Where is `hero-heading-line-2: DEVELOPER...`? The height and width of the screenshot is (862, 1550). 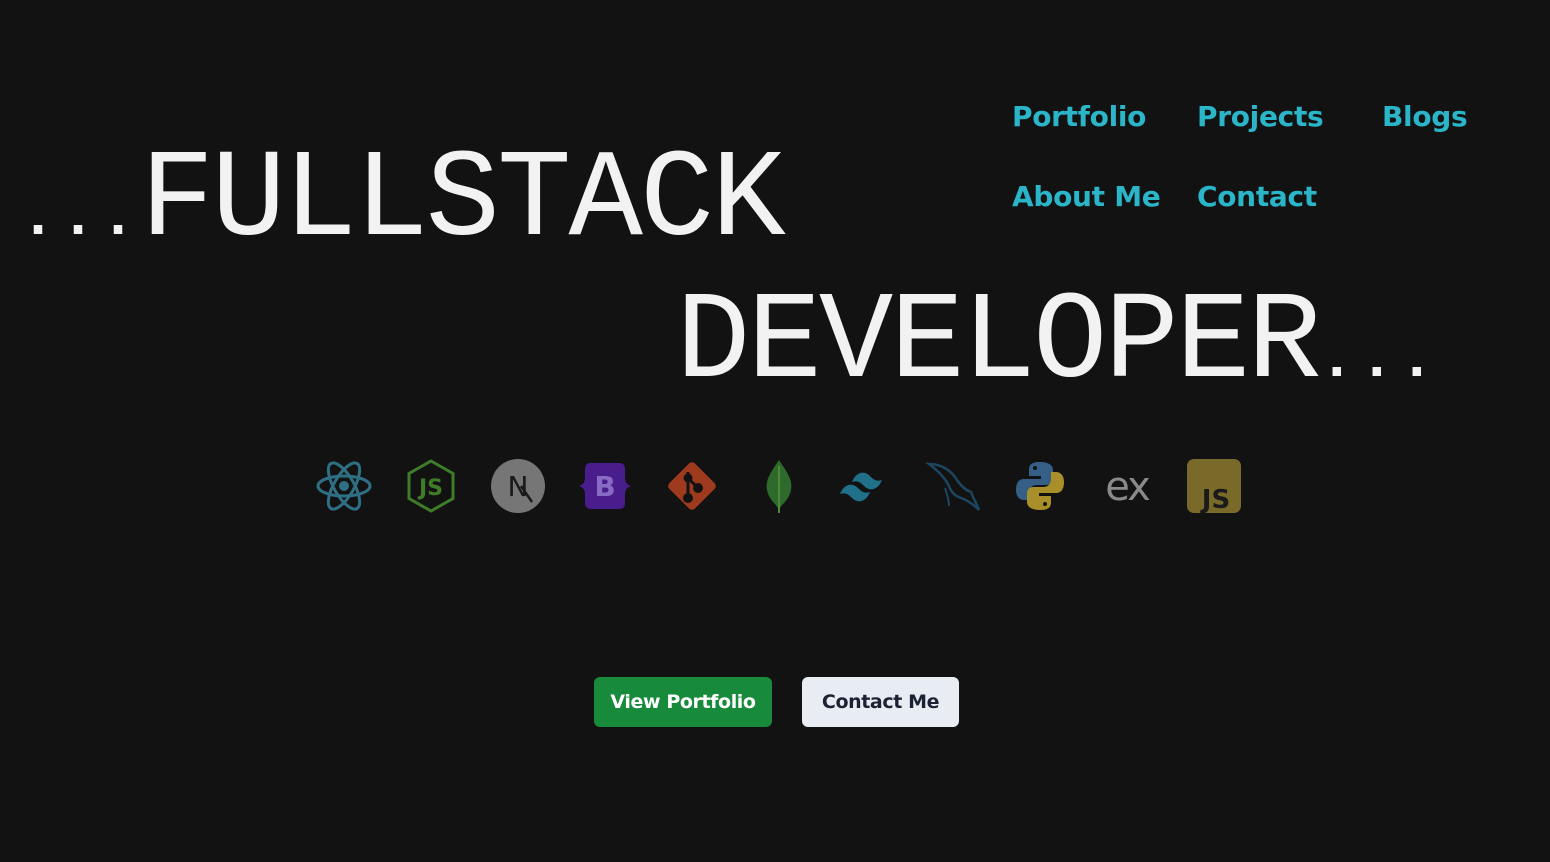
hero-heading-line-2: DEVELOPER... is located at coordinates (1057, 352).